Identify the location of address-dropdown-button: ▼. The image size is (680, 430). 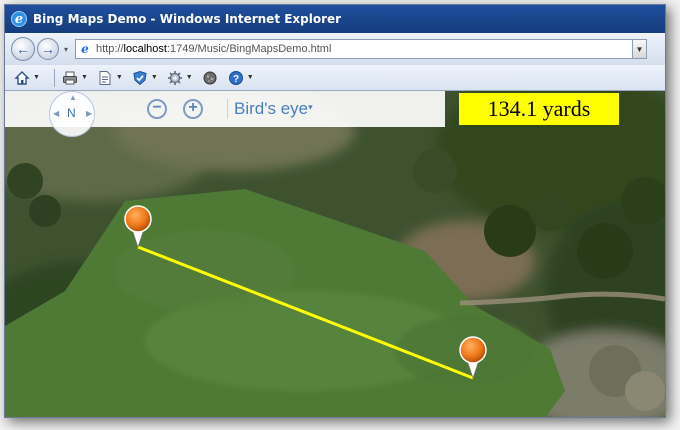
(640, 49).